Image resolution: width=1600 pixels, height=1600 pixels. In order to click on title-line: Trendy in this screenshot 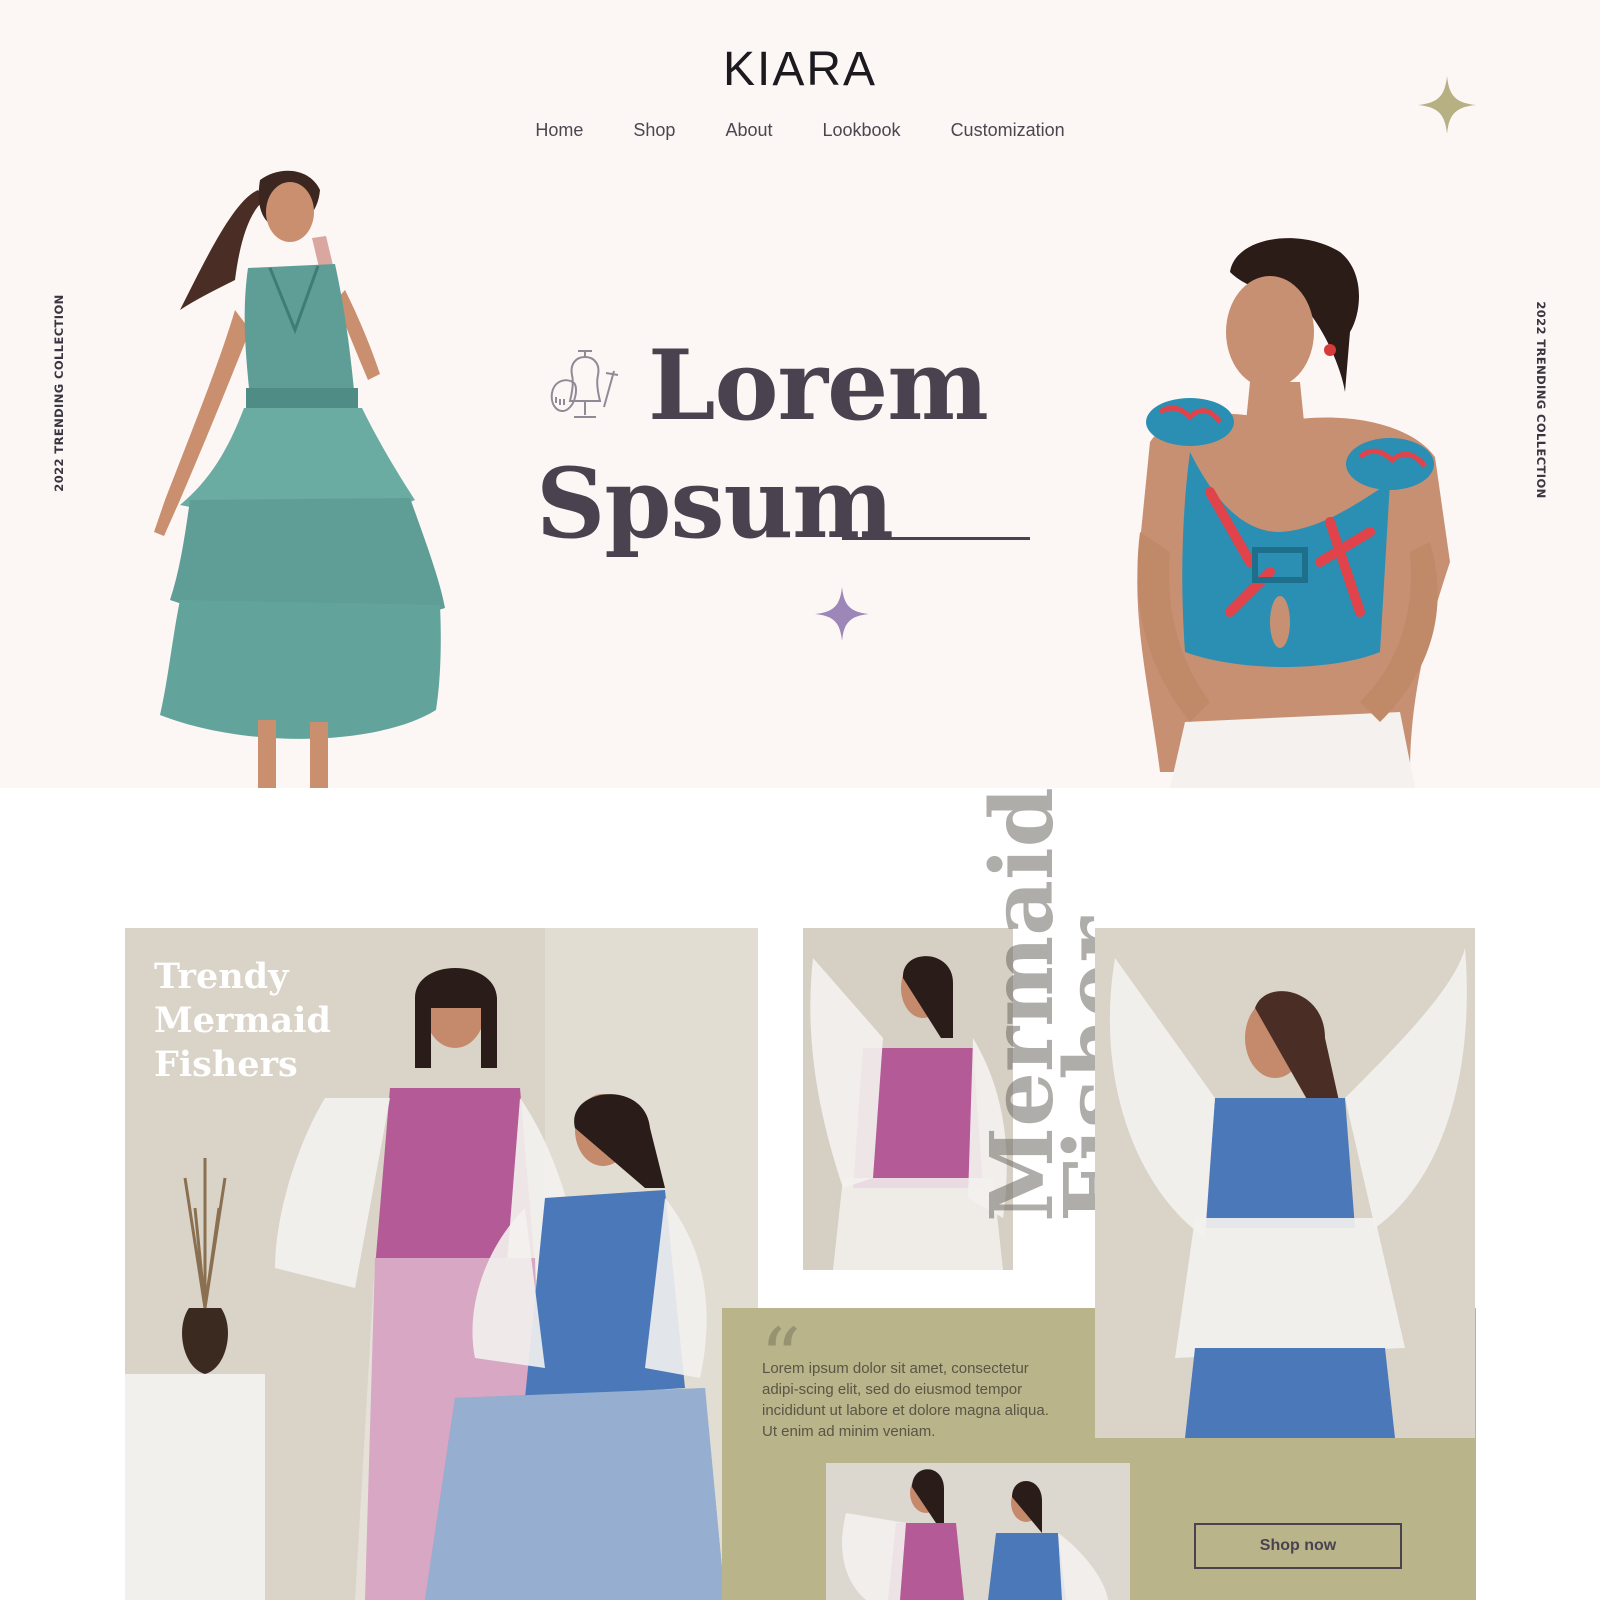, I will do `click(221, 976)`.